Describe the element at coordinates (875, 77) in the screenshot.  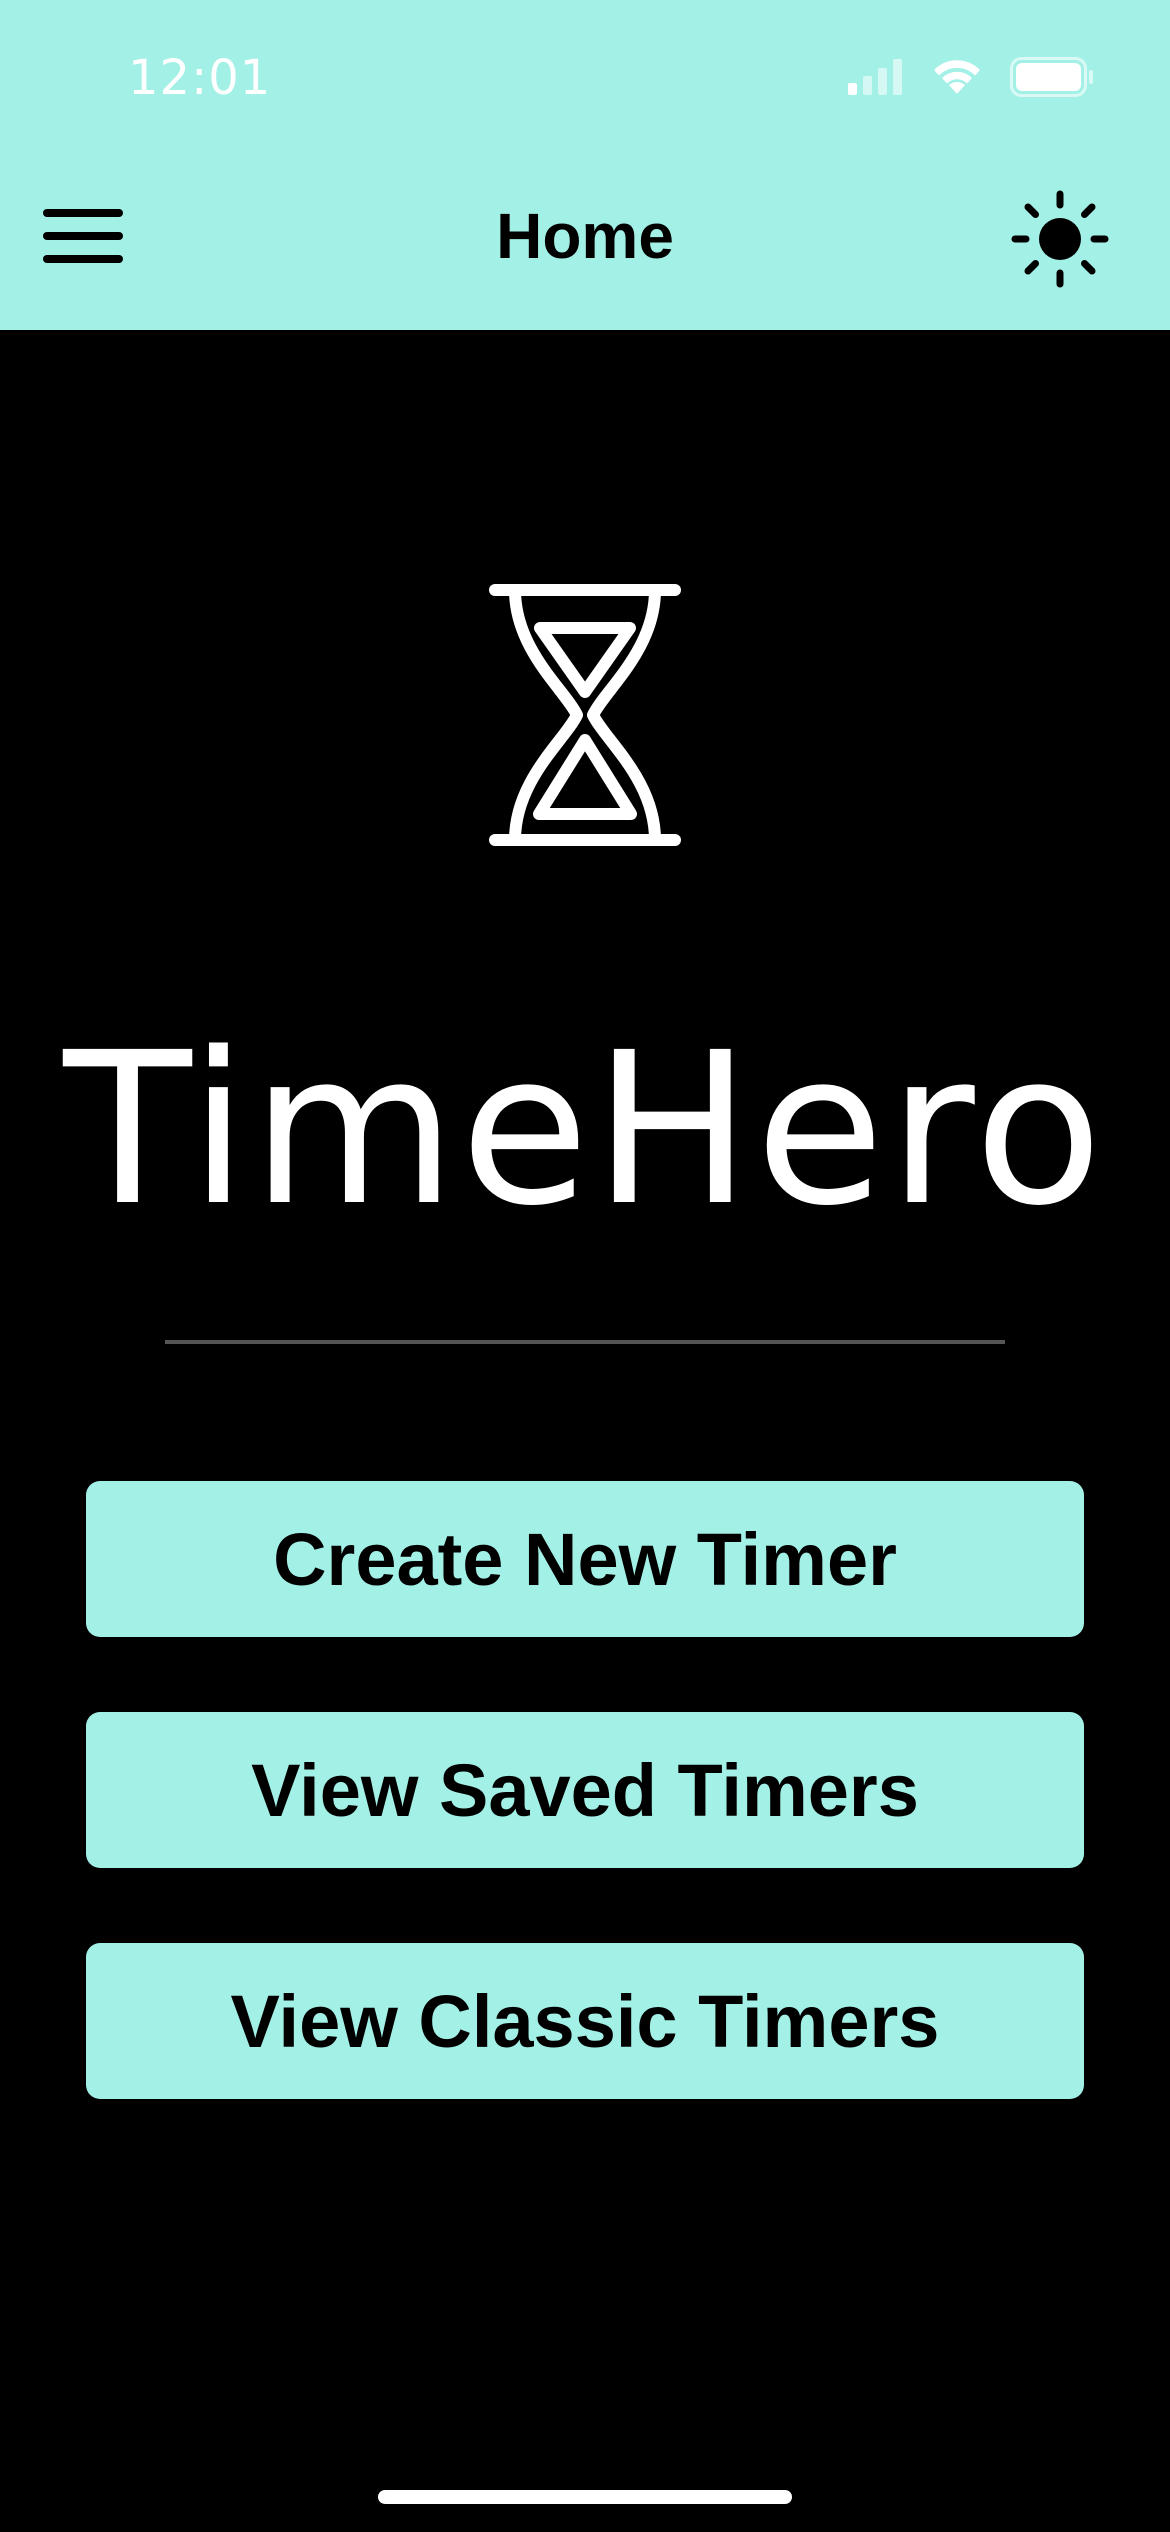
I see `cellular-signal-icon` at that location.